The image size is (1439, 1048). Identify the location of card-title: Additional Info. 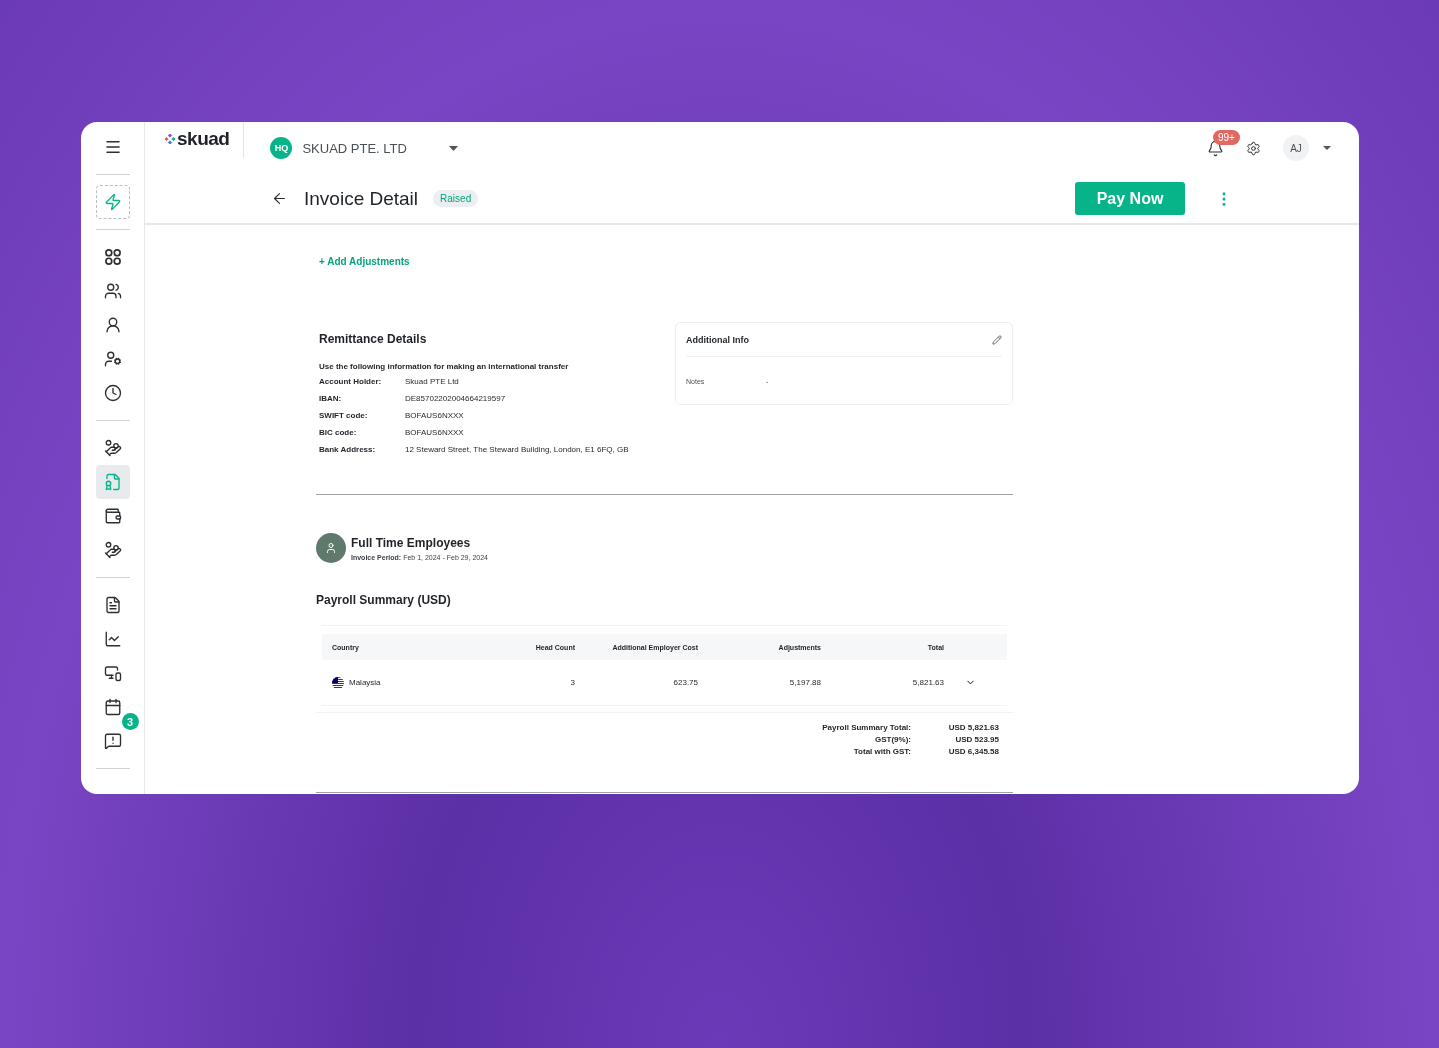
(717, 339).